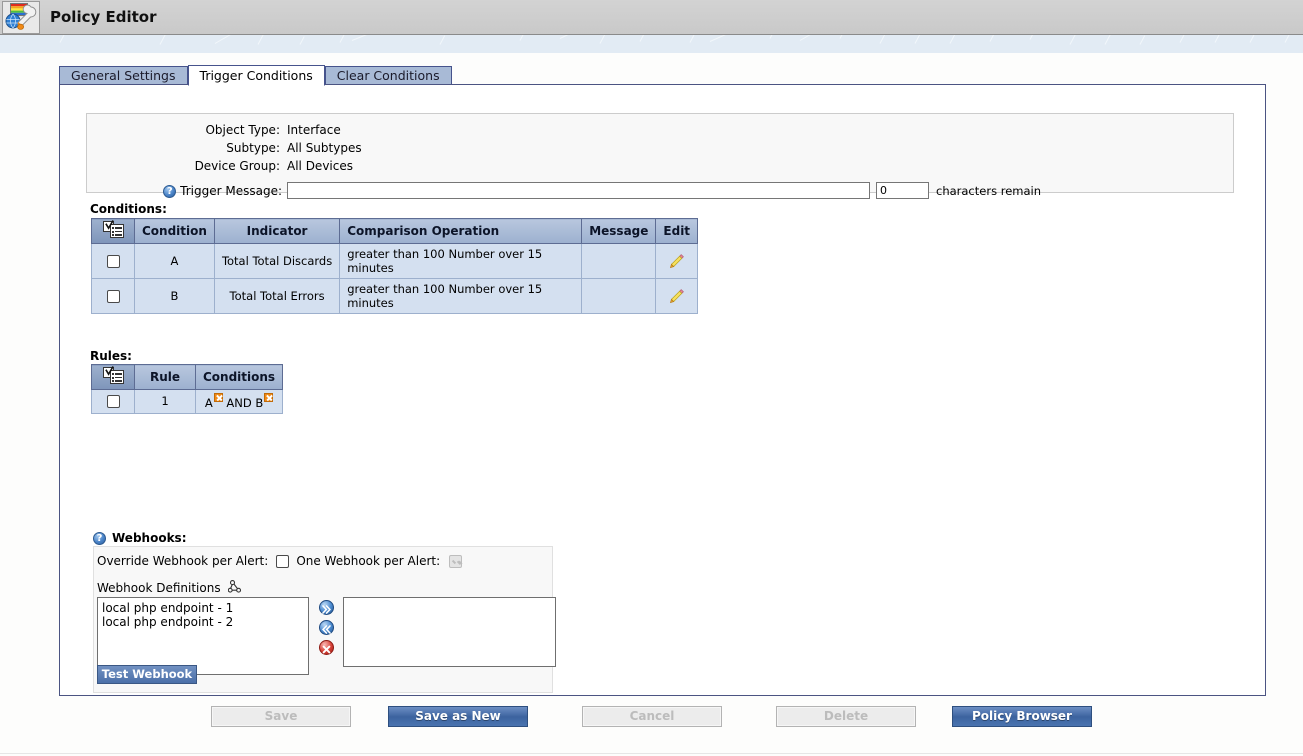 This screenshot has width=1303, height=756. What do you see at coordinates (111, 356) in the screenshot?
I see `rules-section-label: Rules:` at bounding box center [111, 356].